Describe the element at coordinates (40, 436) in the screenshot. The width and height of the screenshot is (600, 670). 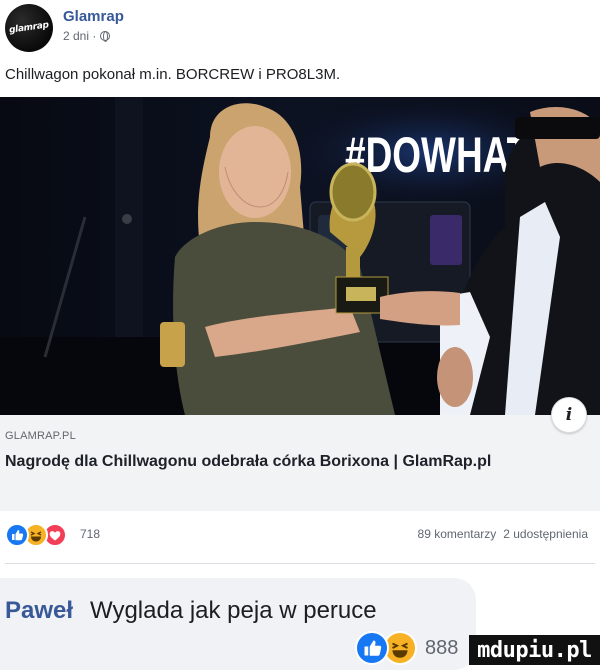
I see `link-domain: GLAMRAP.PL` at that location.